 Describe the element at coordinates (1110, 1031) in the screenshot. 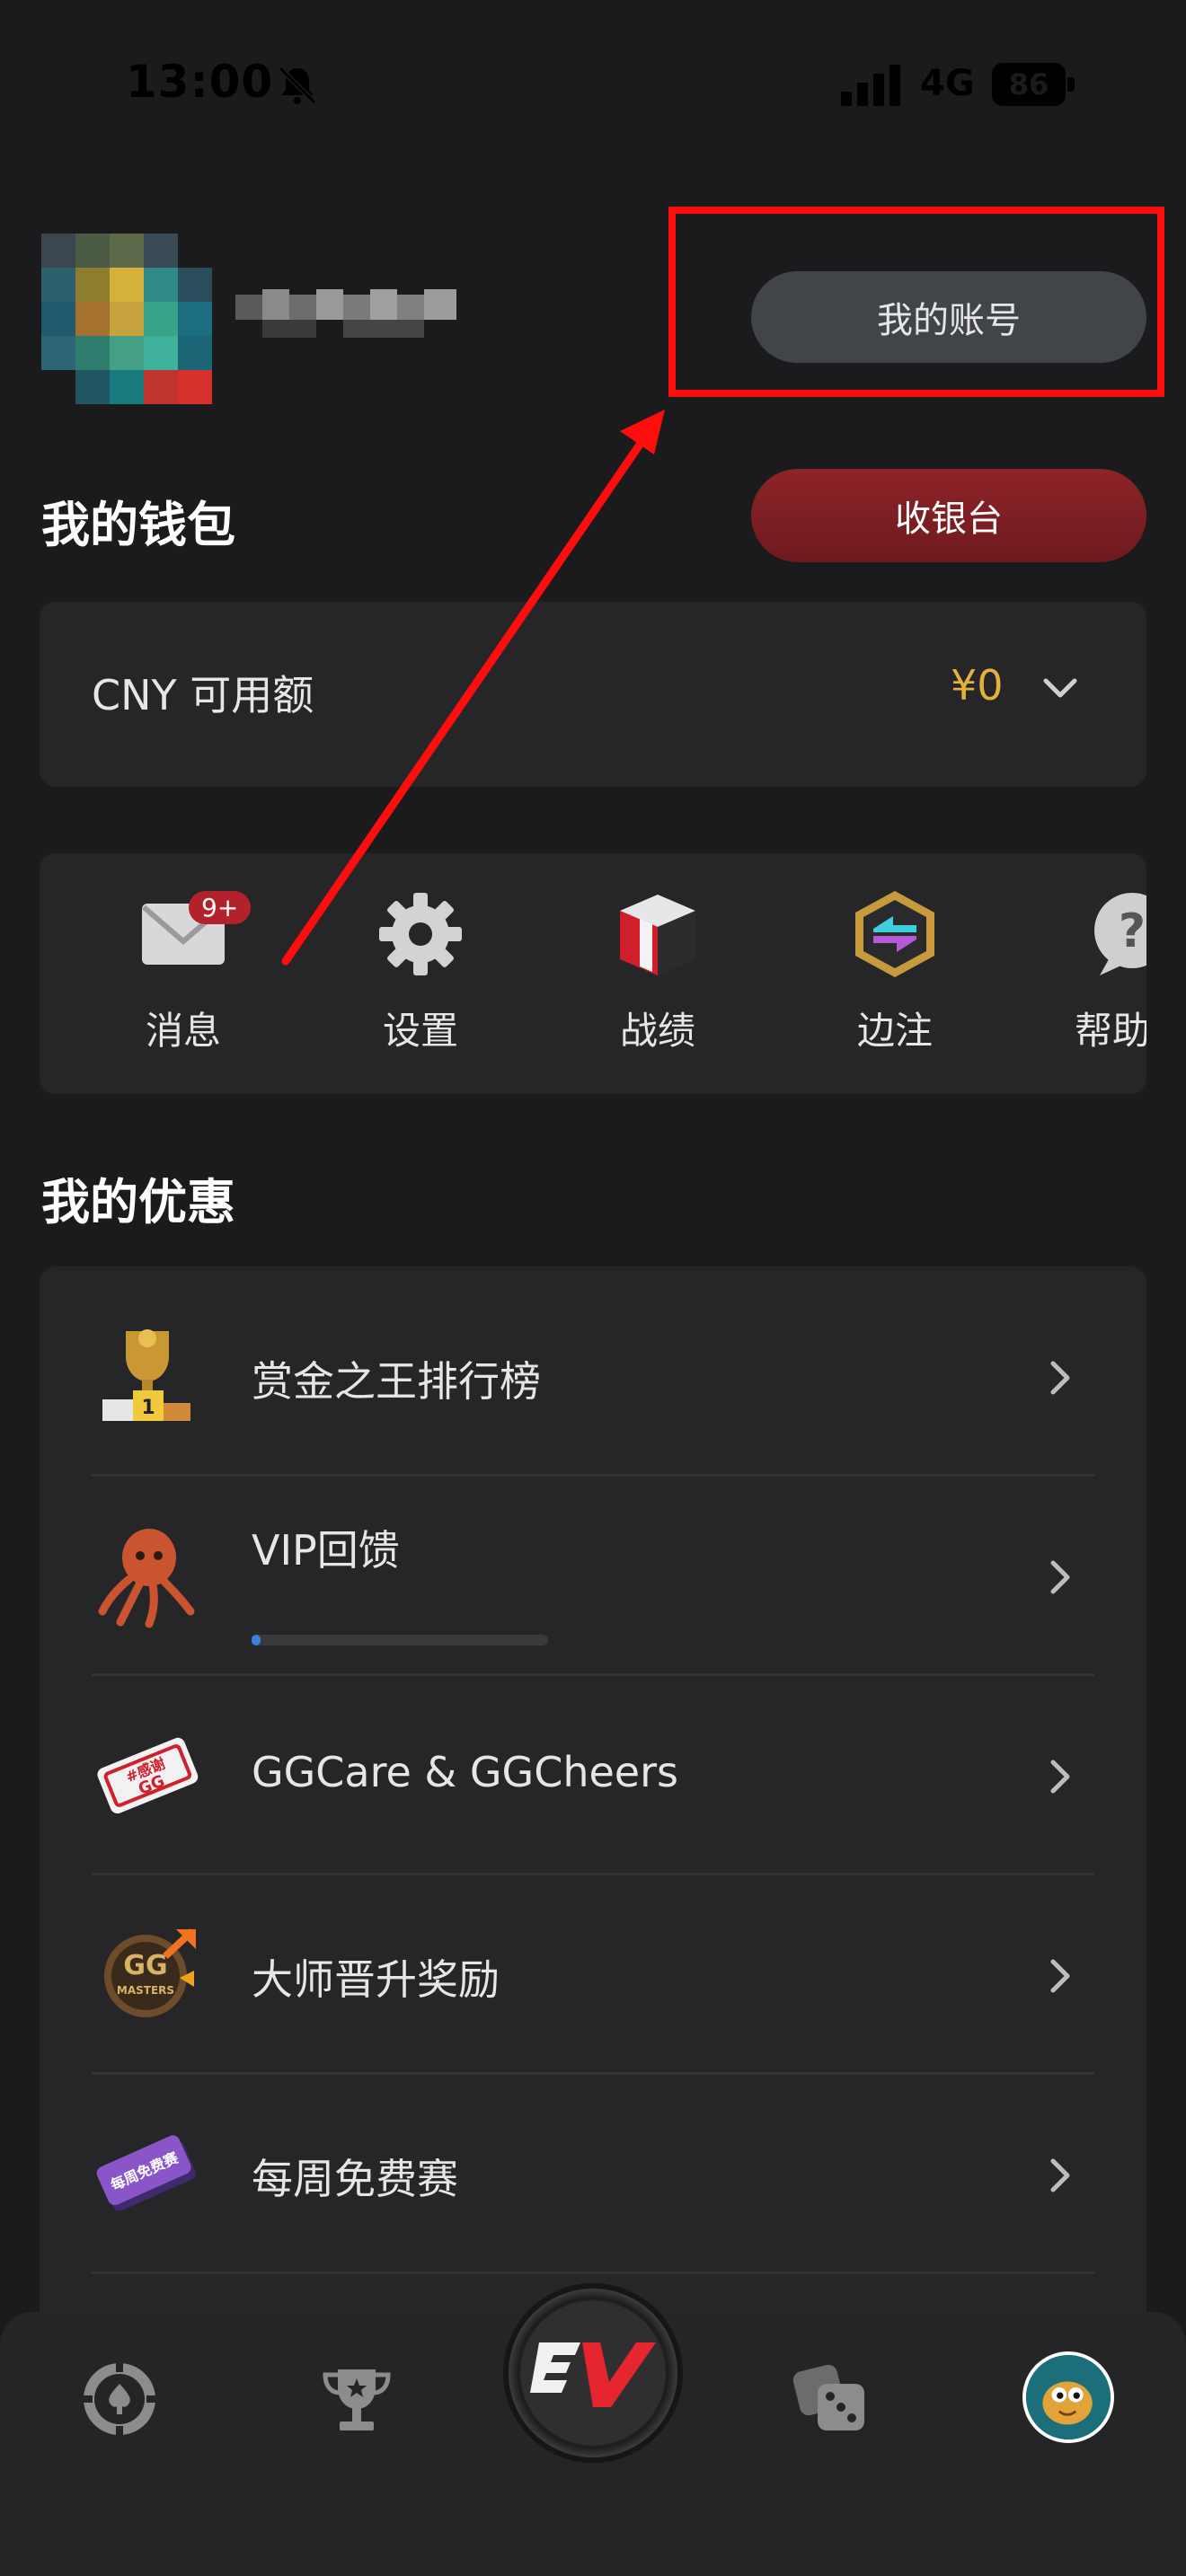

I see `action-label: 帮助` at that location.